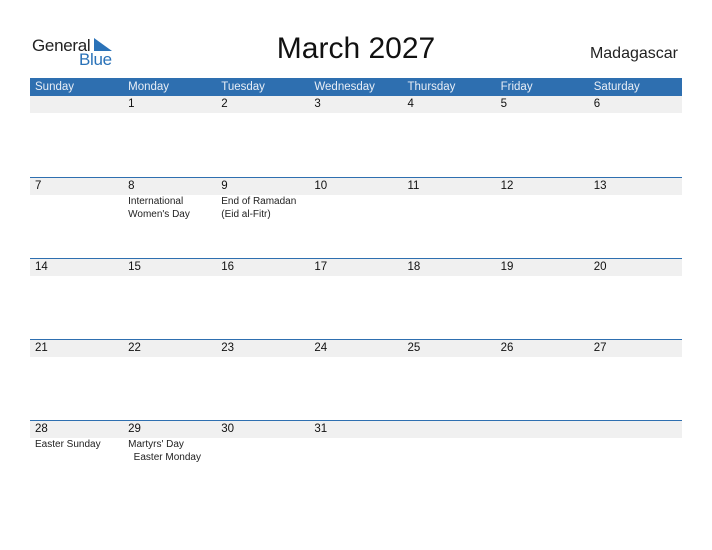 This screenshot has width=712, height=550. What do you see at coordinates (542, 348) in the screenshot?
I see `day-cell: 26` at bounding box center [542, 348].